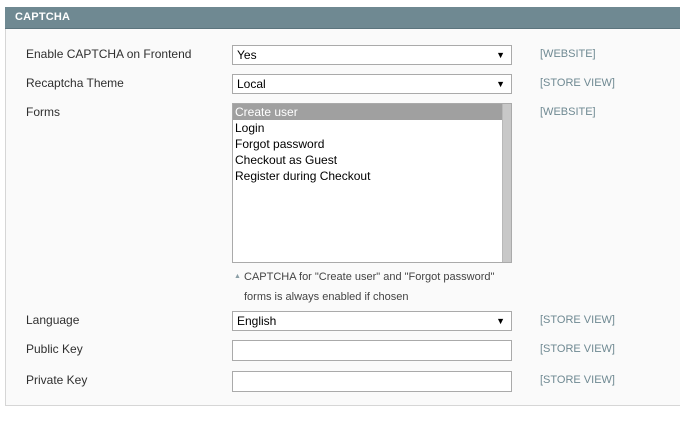  Describe the element at coordinates (372, 321) in the screenshot. I see `language-select: English ▼` at that location.